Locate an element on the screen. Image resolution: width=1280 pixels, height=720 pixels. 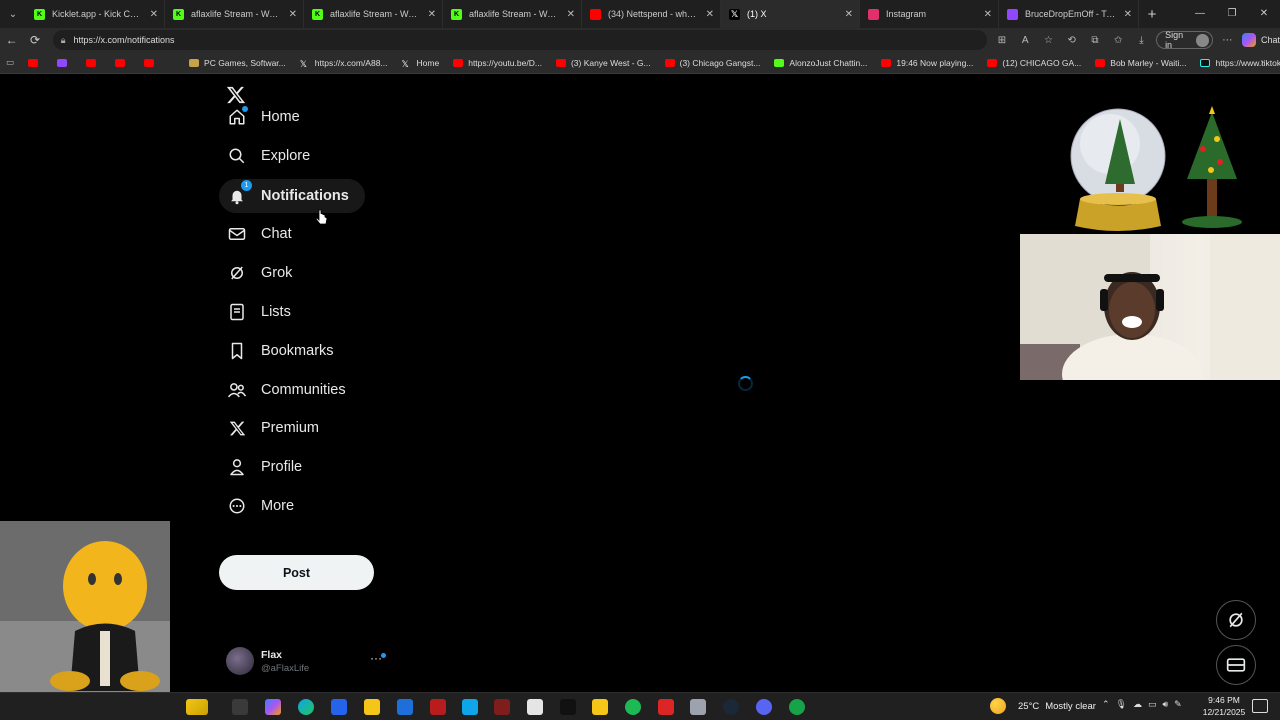
downloads-icon: ⤓ is located at coordinates (1141, 40).